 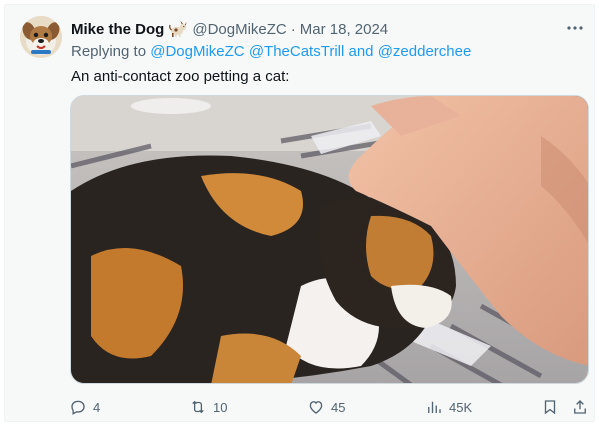 I want to click on share-button, so click(x=580, y=407).